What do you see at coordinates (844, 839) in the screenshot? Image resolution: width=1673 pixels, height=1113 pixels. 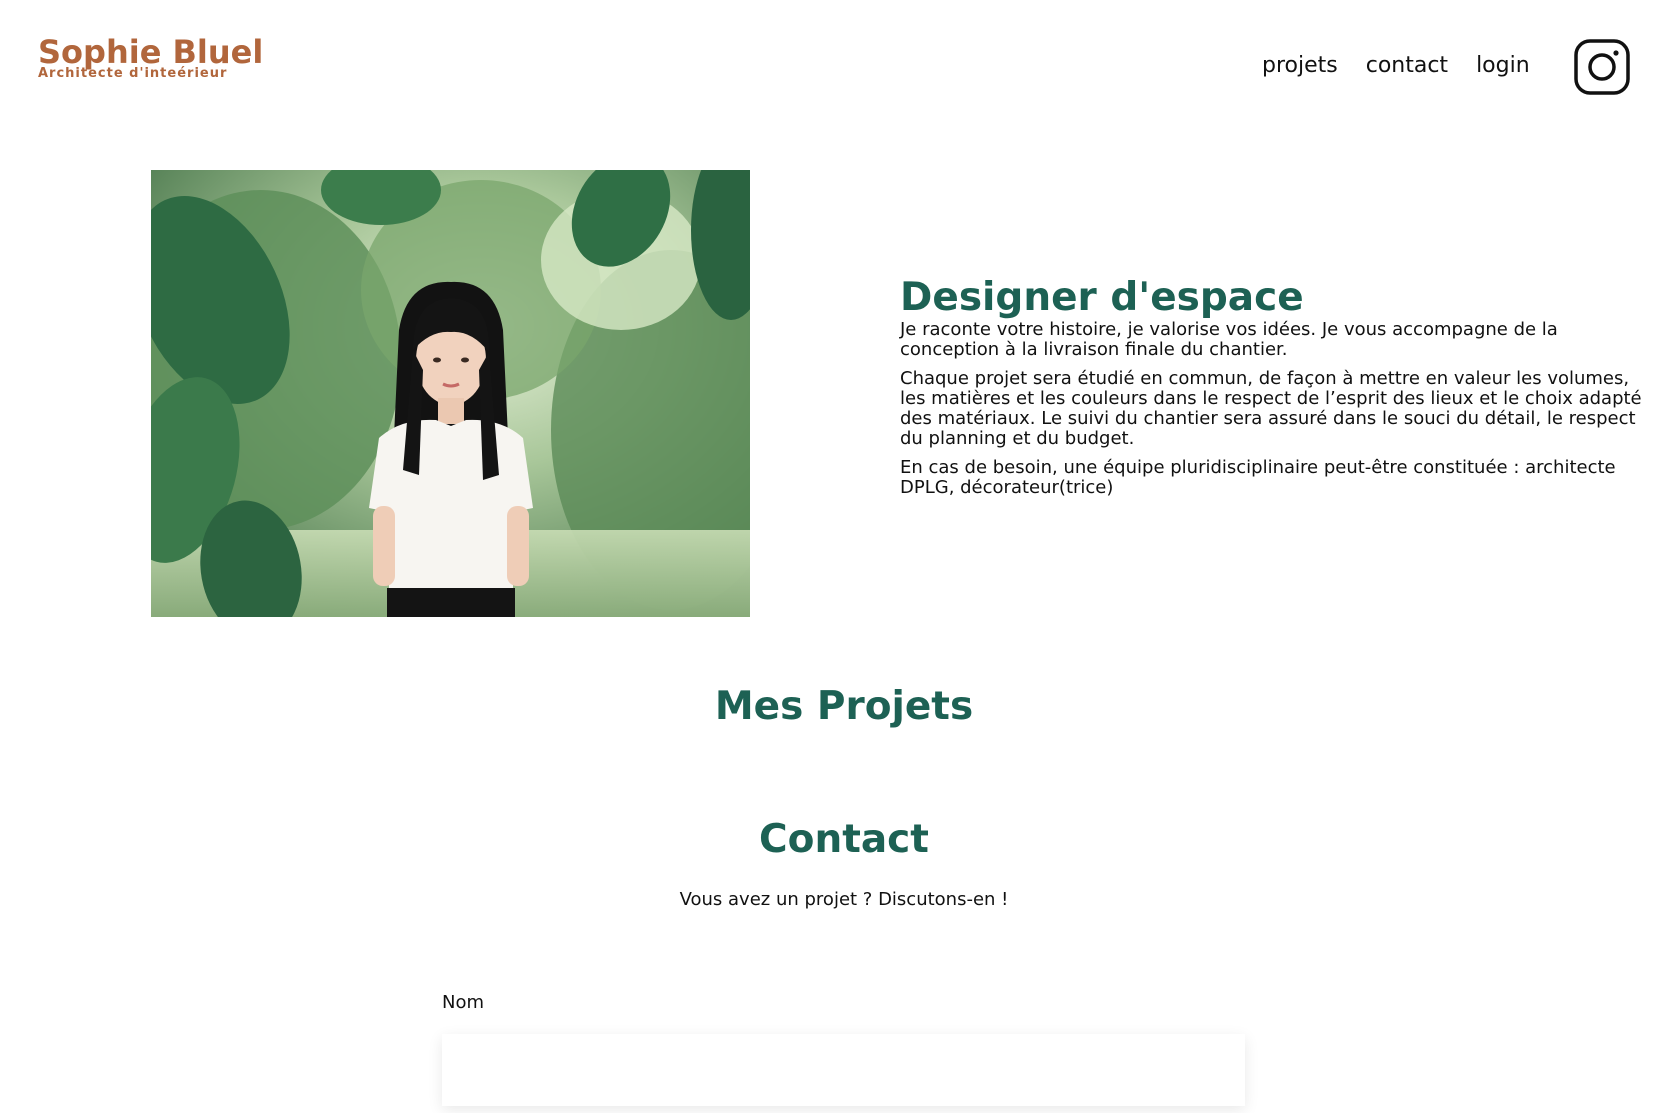 I see `contact-title: Contact` at bounding box center [844, 839].